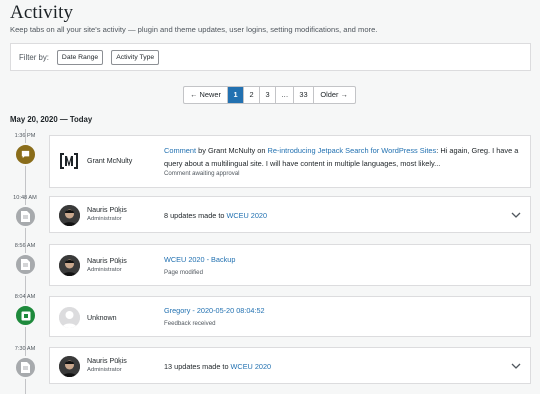 This screenshot has width=540, height=394. What do you see at coordinates (190, 323) in the screenshot?
I see `event-meta: Feedback received` at bounding box center [190, 323].